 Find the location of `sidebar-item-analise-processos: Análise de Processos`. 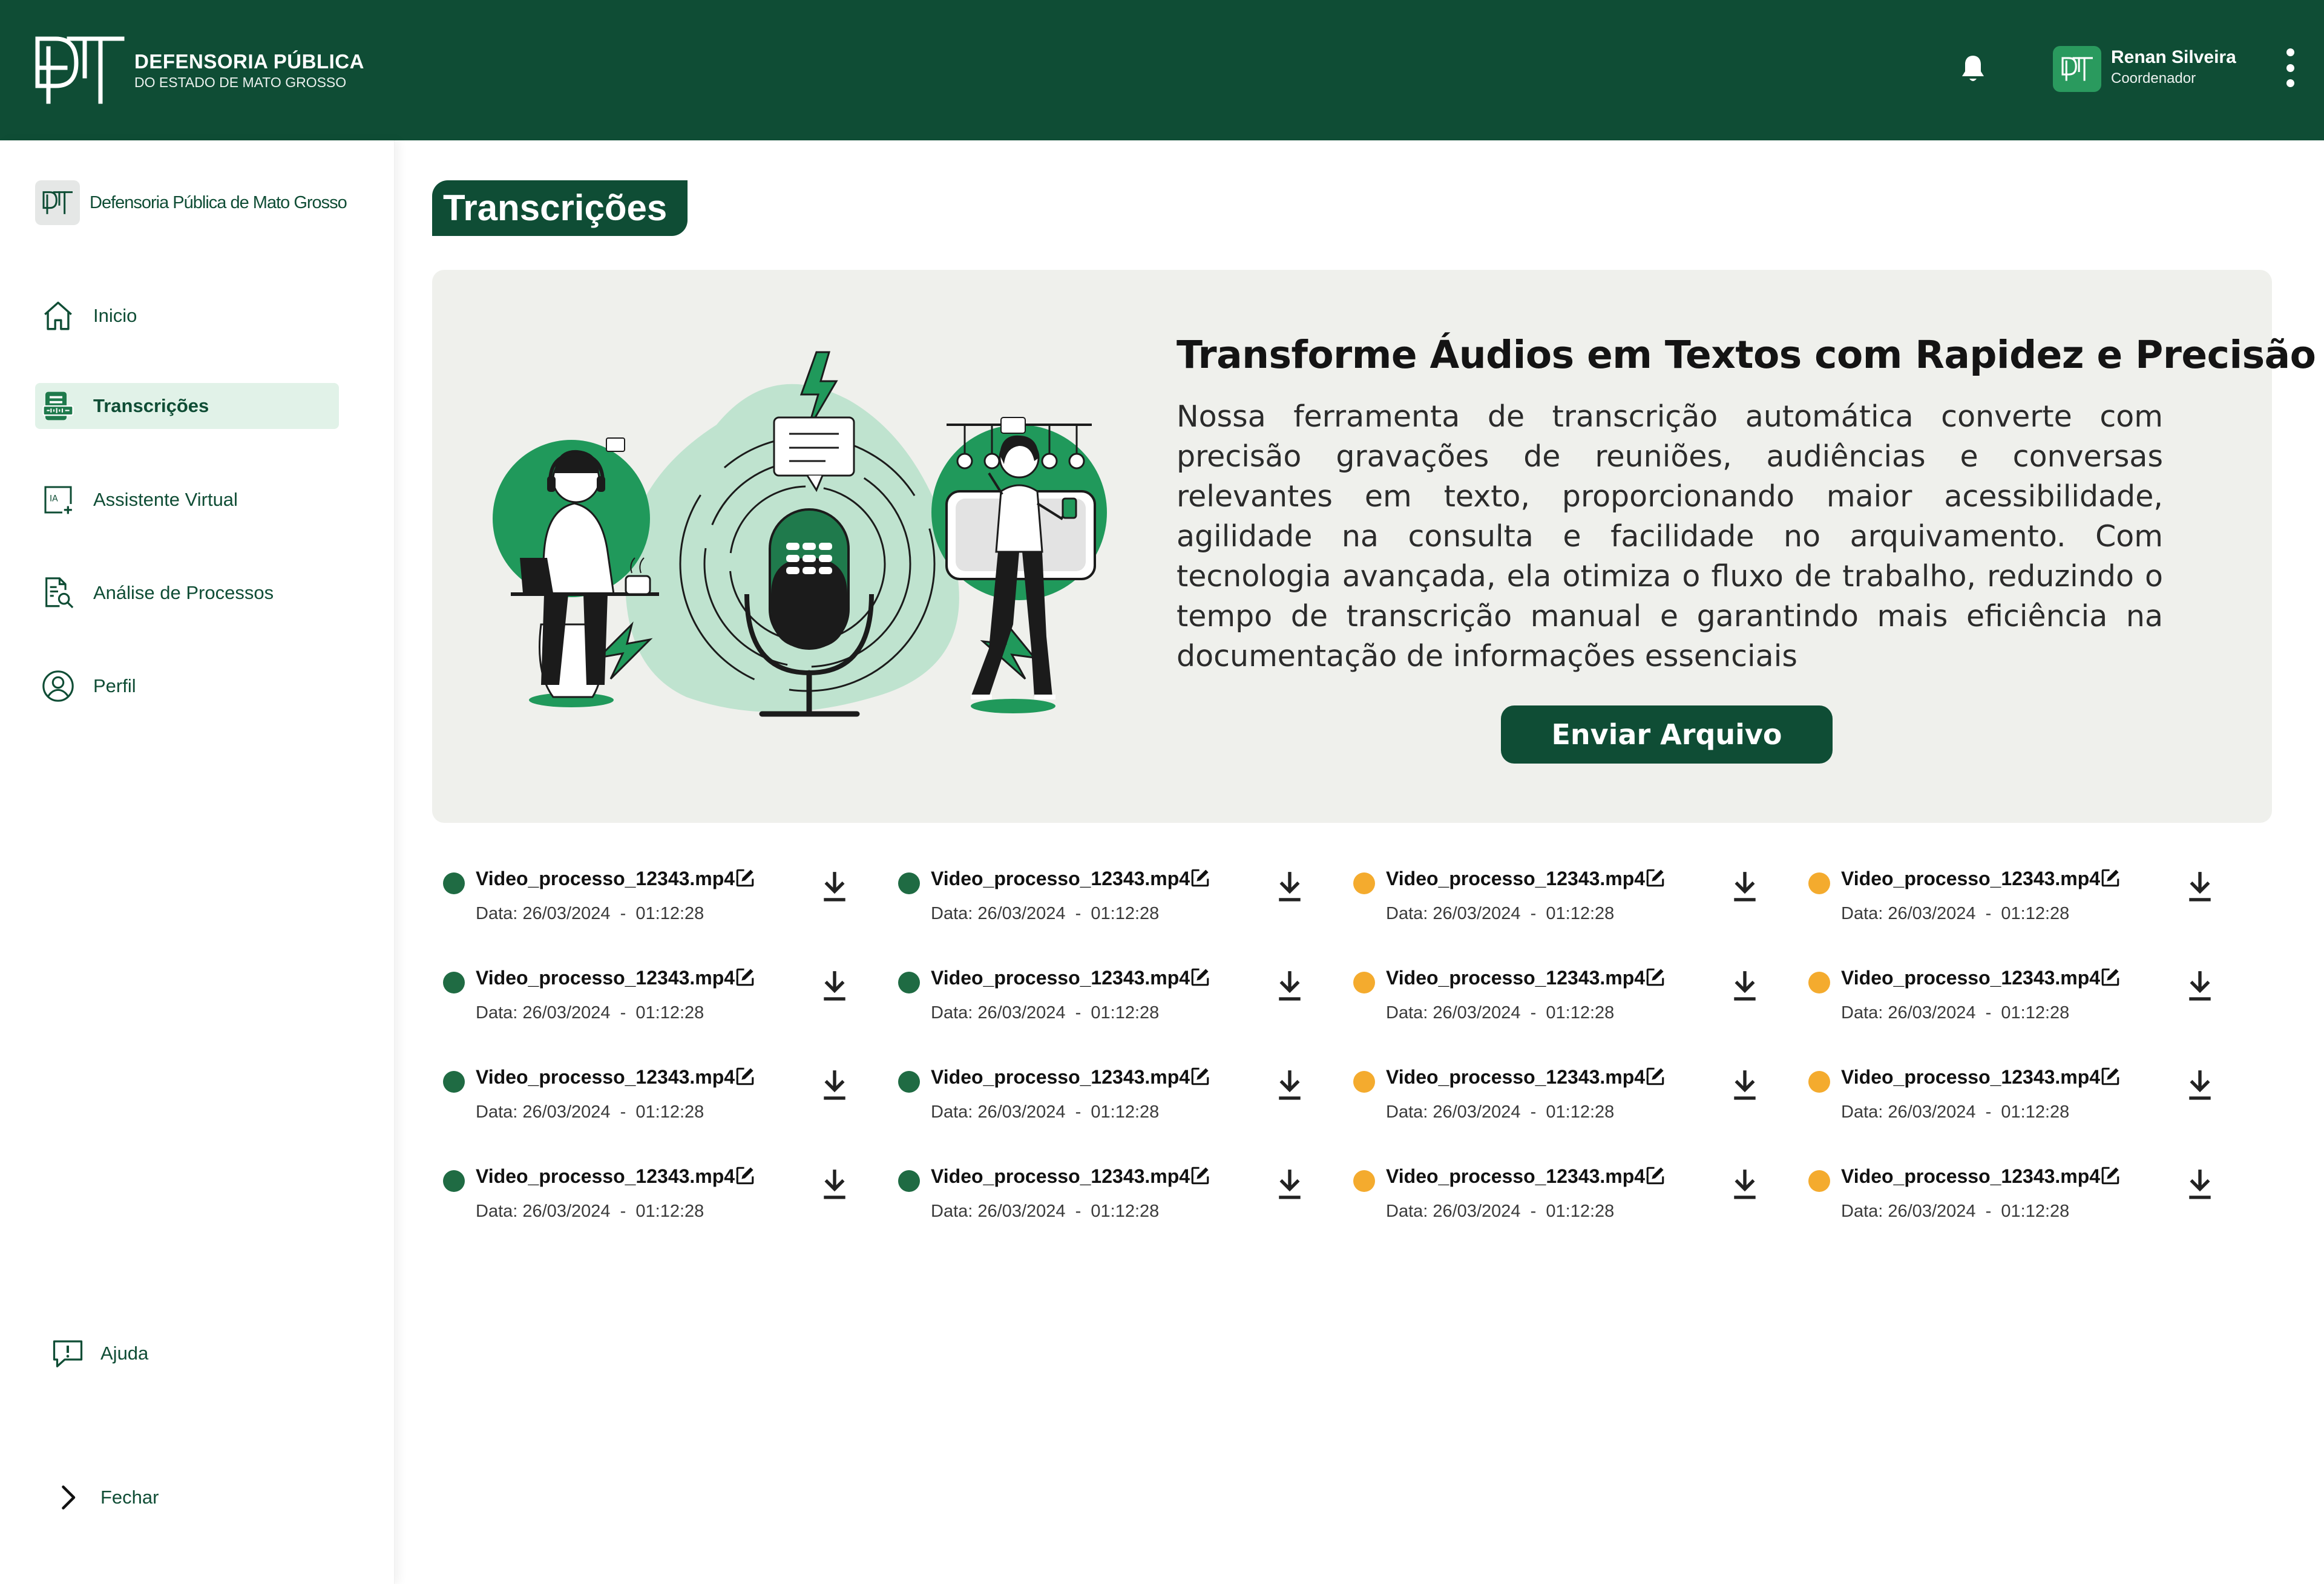

sidebar-item-analise-processos: Análise de Processos is located at coordinates (187, 593).